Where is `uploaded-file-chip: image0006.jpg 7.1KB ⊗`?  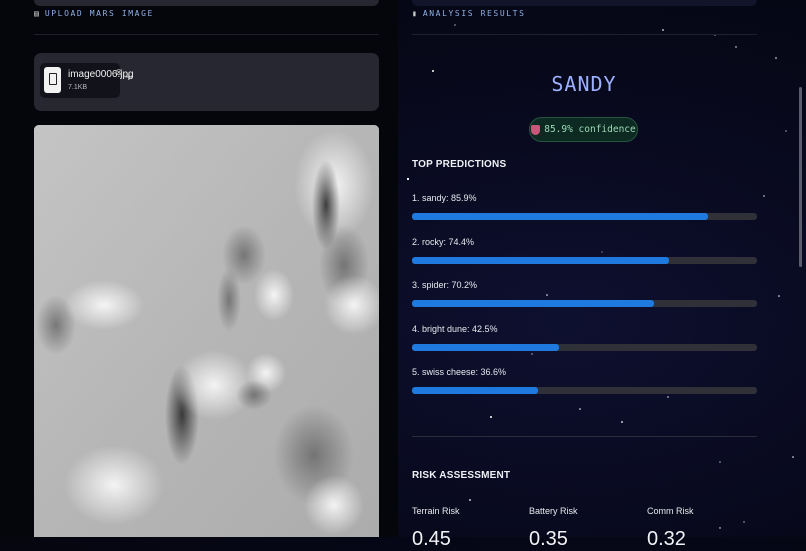 uploaded-file-chip: image0006.jpg 7.1KB ⊗ is located at coordinates (87, 80).